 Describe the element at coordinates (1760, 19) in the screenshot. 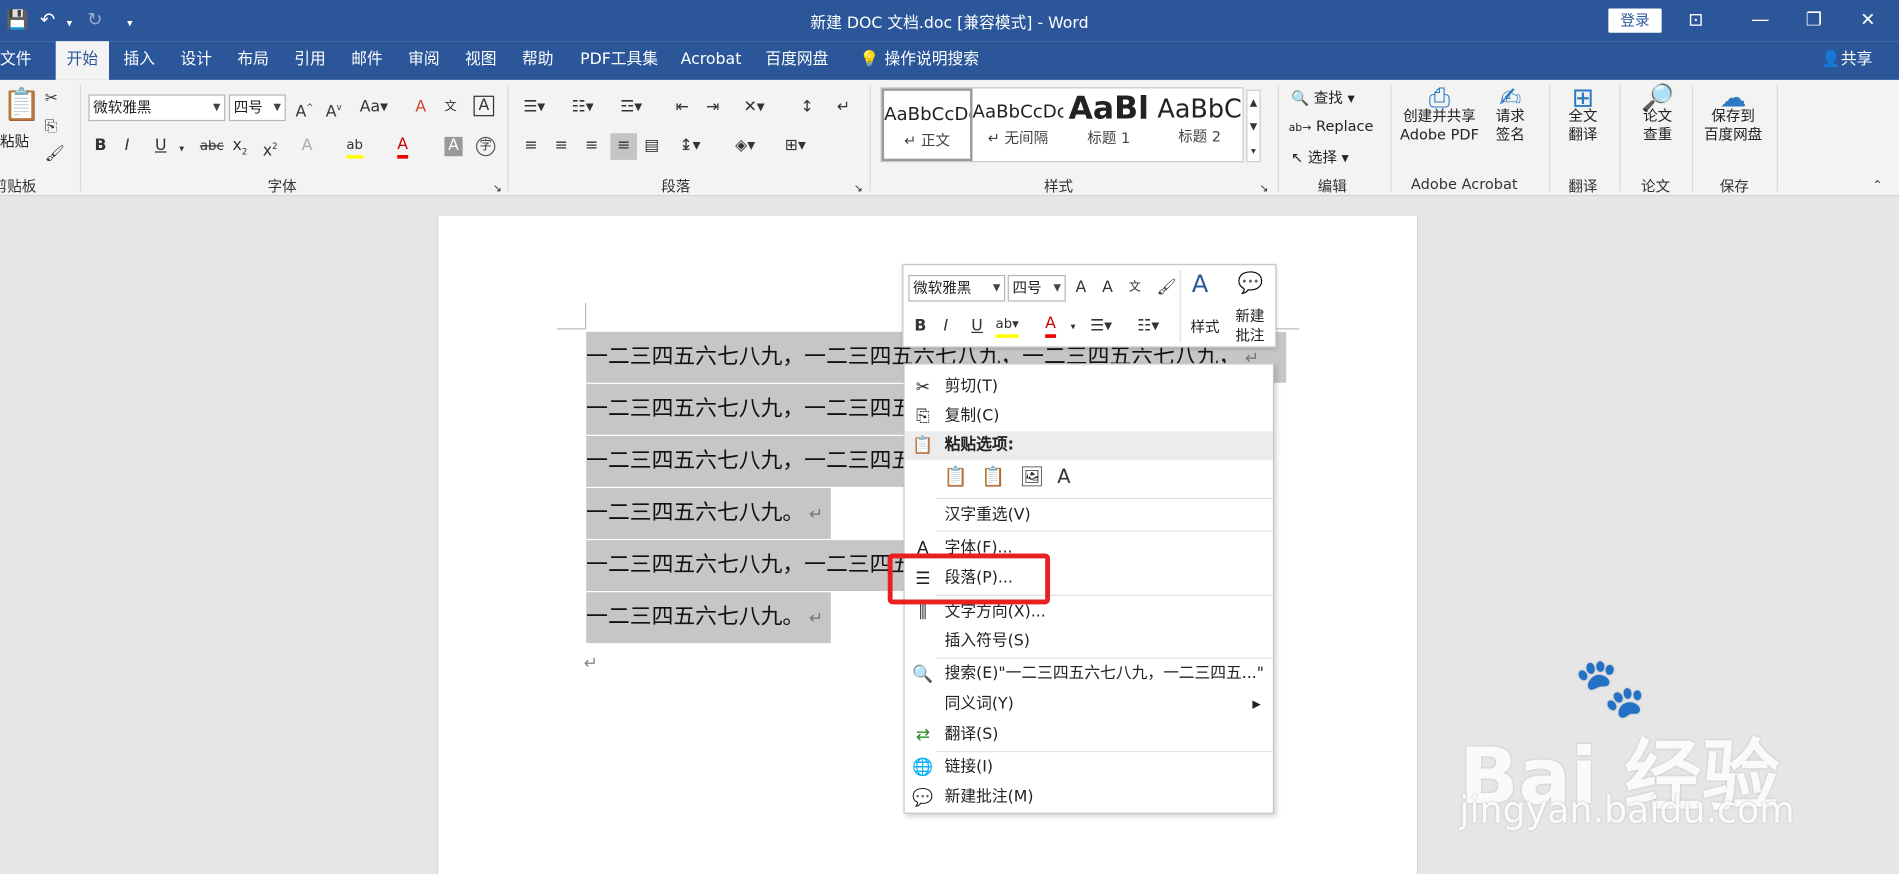

I see `minimize-icon: —` at that location.